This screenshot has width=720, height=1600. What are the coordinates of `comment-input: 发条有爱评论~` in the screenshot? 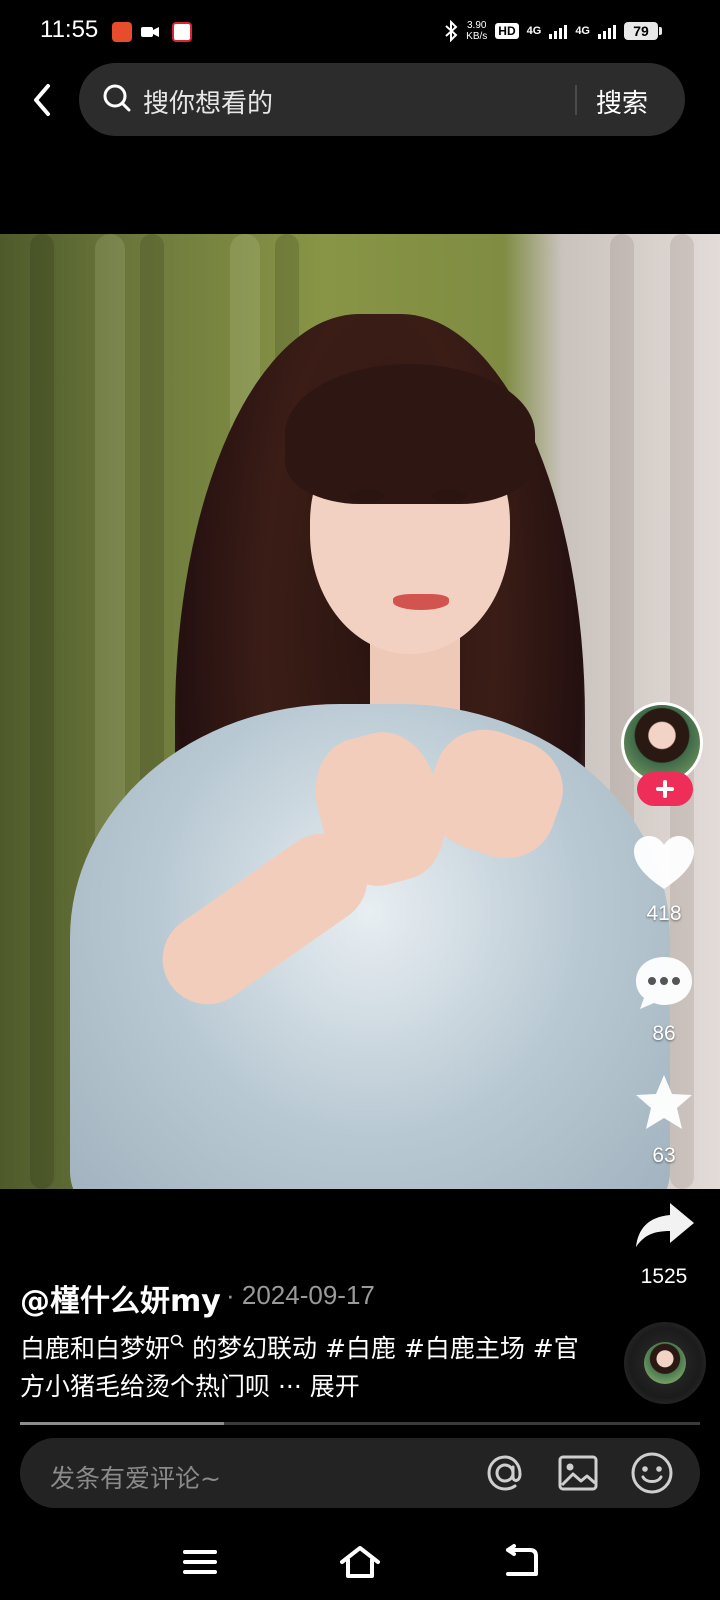 It's located at (135, 1477).